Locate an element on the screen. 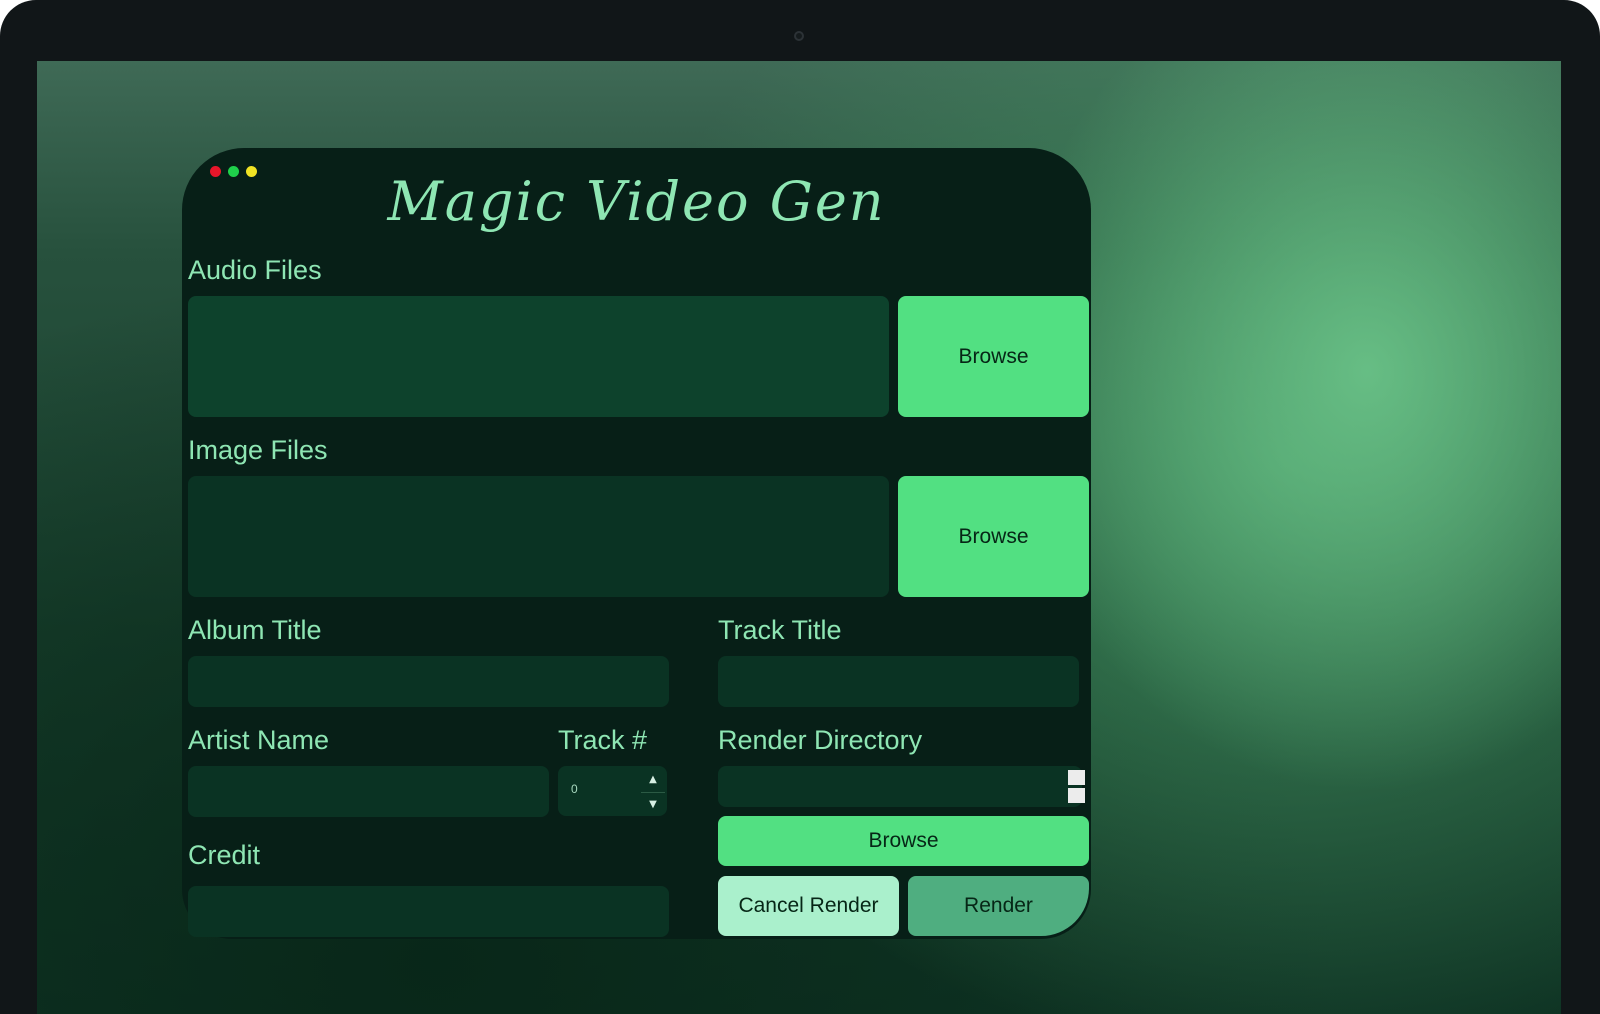  spin-up-icon: ▲ is located at coordinates (653, 779).